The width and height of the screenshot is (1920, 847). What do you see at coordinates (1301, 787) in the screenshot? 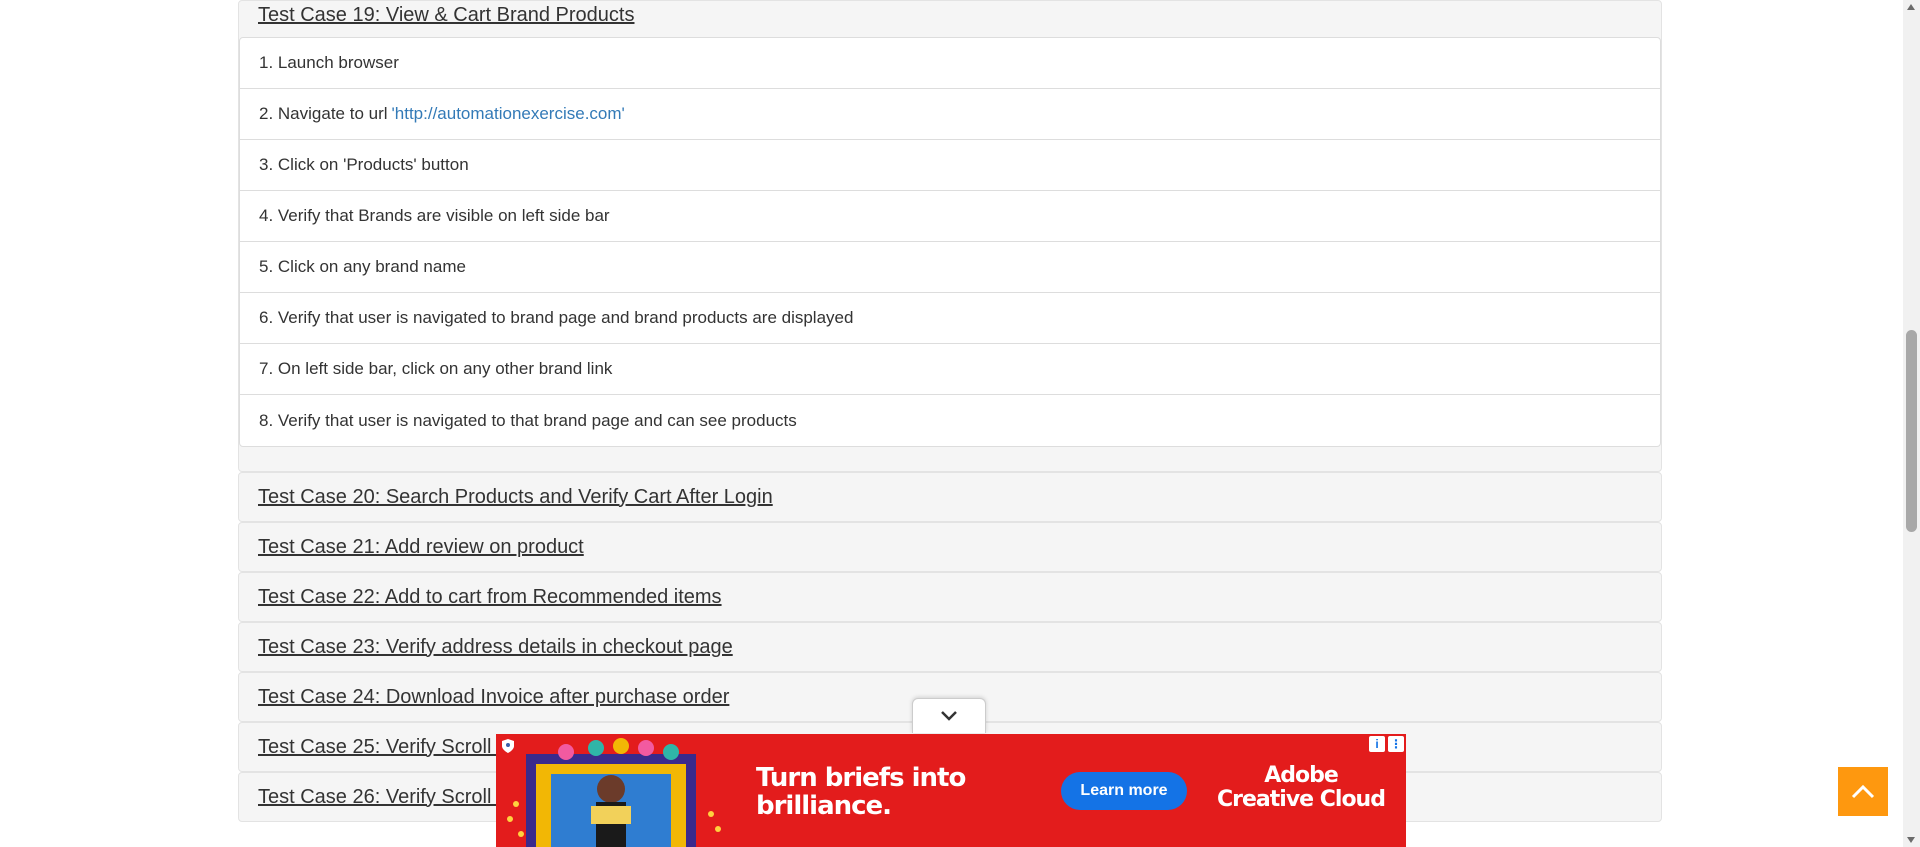
I see `adobe-creative-cloud-logo: Adobe Creative Cloud` at bounding box center [1301, 787].